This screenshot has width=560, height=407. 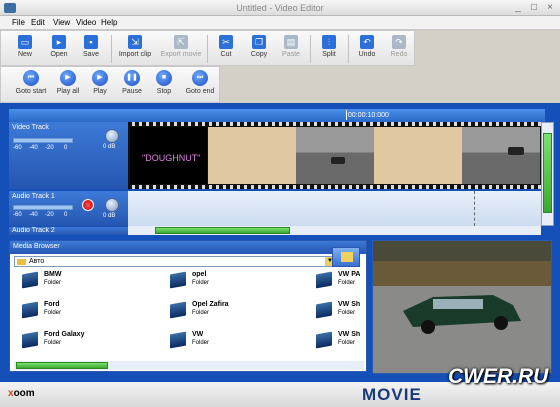 What do you see at coordinates (92, 285) in the screenshot?
I see `media-folder-item: BMW Folder` at bounding box center [92, 285].